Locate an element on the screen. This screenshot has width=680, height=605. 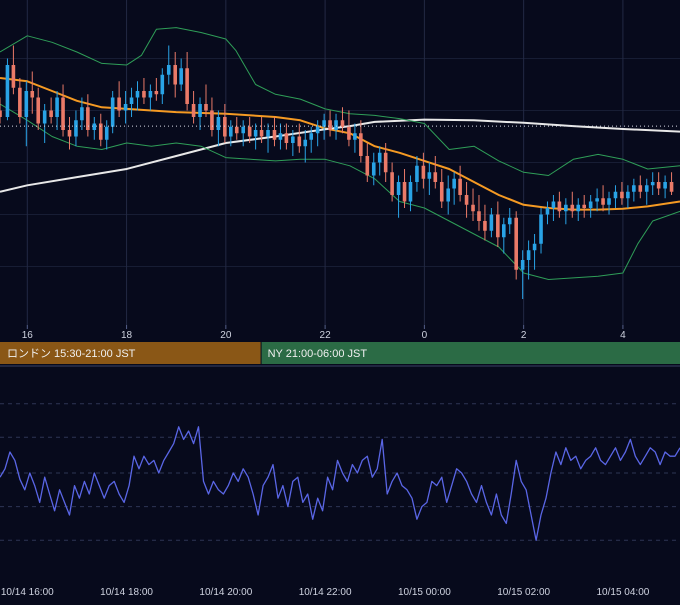
price-axis-label: 2 is located at coordinates (524, 335).